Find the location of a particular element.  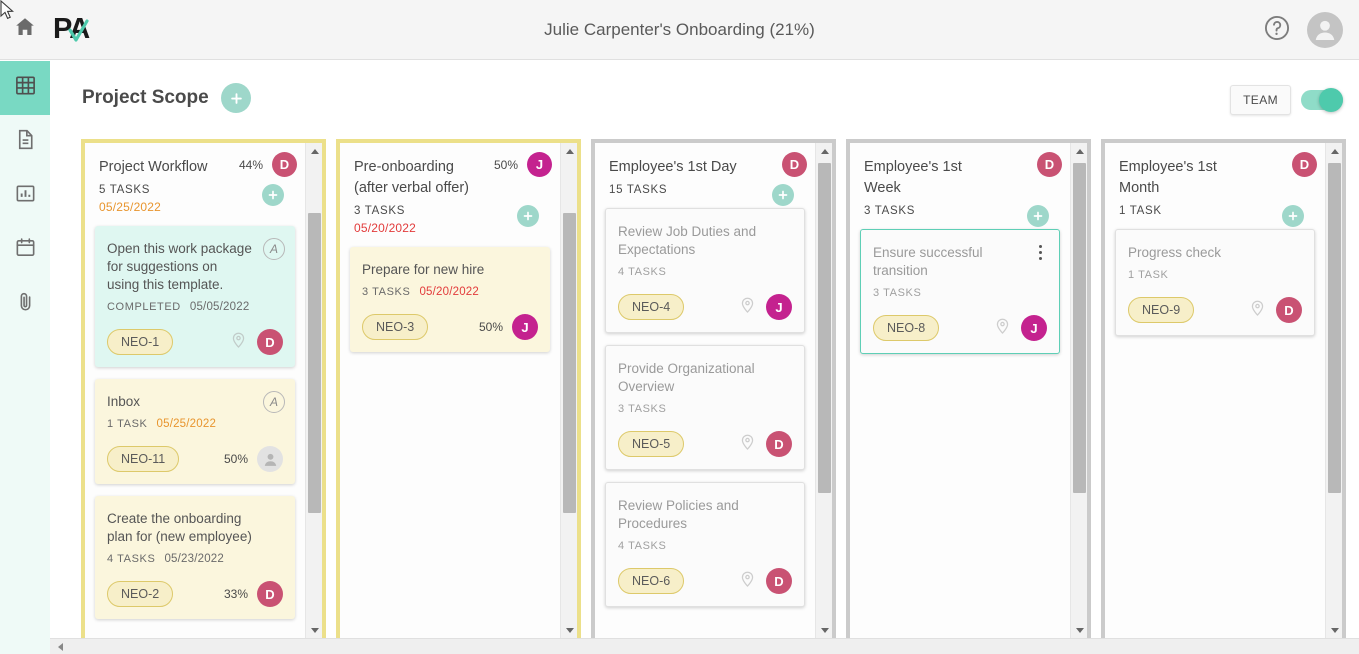

card-subtitle: 4 TASKS is located at coordinates (705, 272).